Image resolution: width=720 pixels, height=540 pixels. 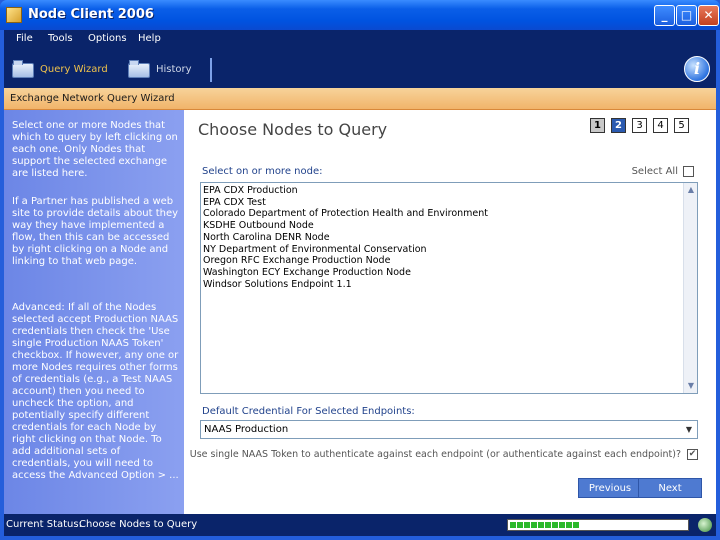 I want to click on previous-button: Previous, so click(x=610, y=488).